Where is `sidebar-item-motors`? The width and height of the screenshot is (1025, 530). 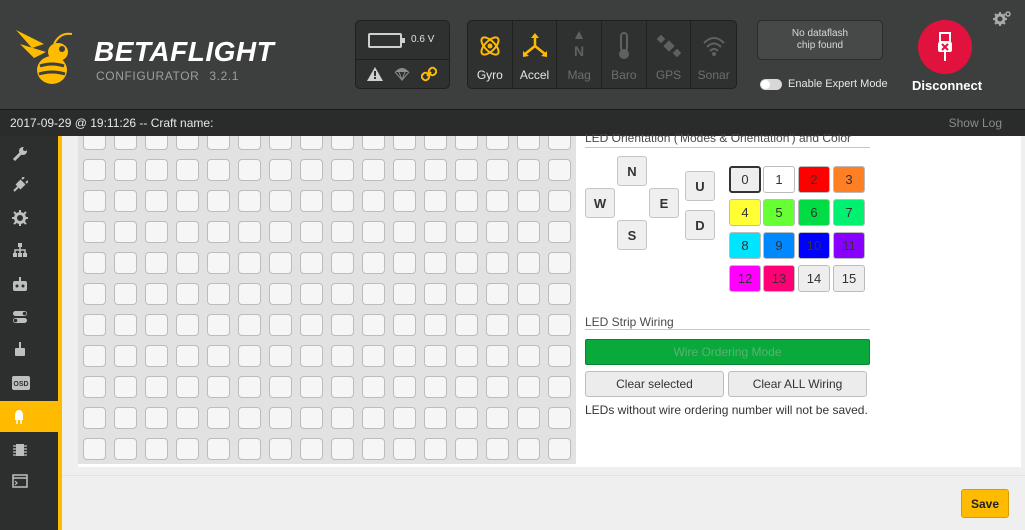
sidebar-item-motors is located at coordinates (31, 348).